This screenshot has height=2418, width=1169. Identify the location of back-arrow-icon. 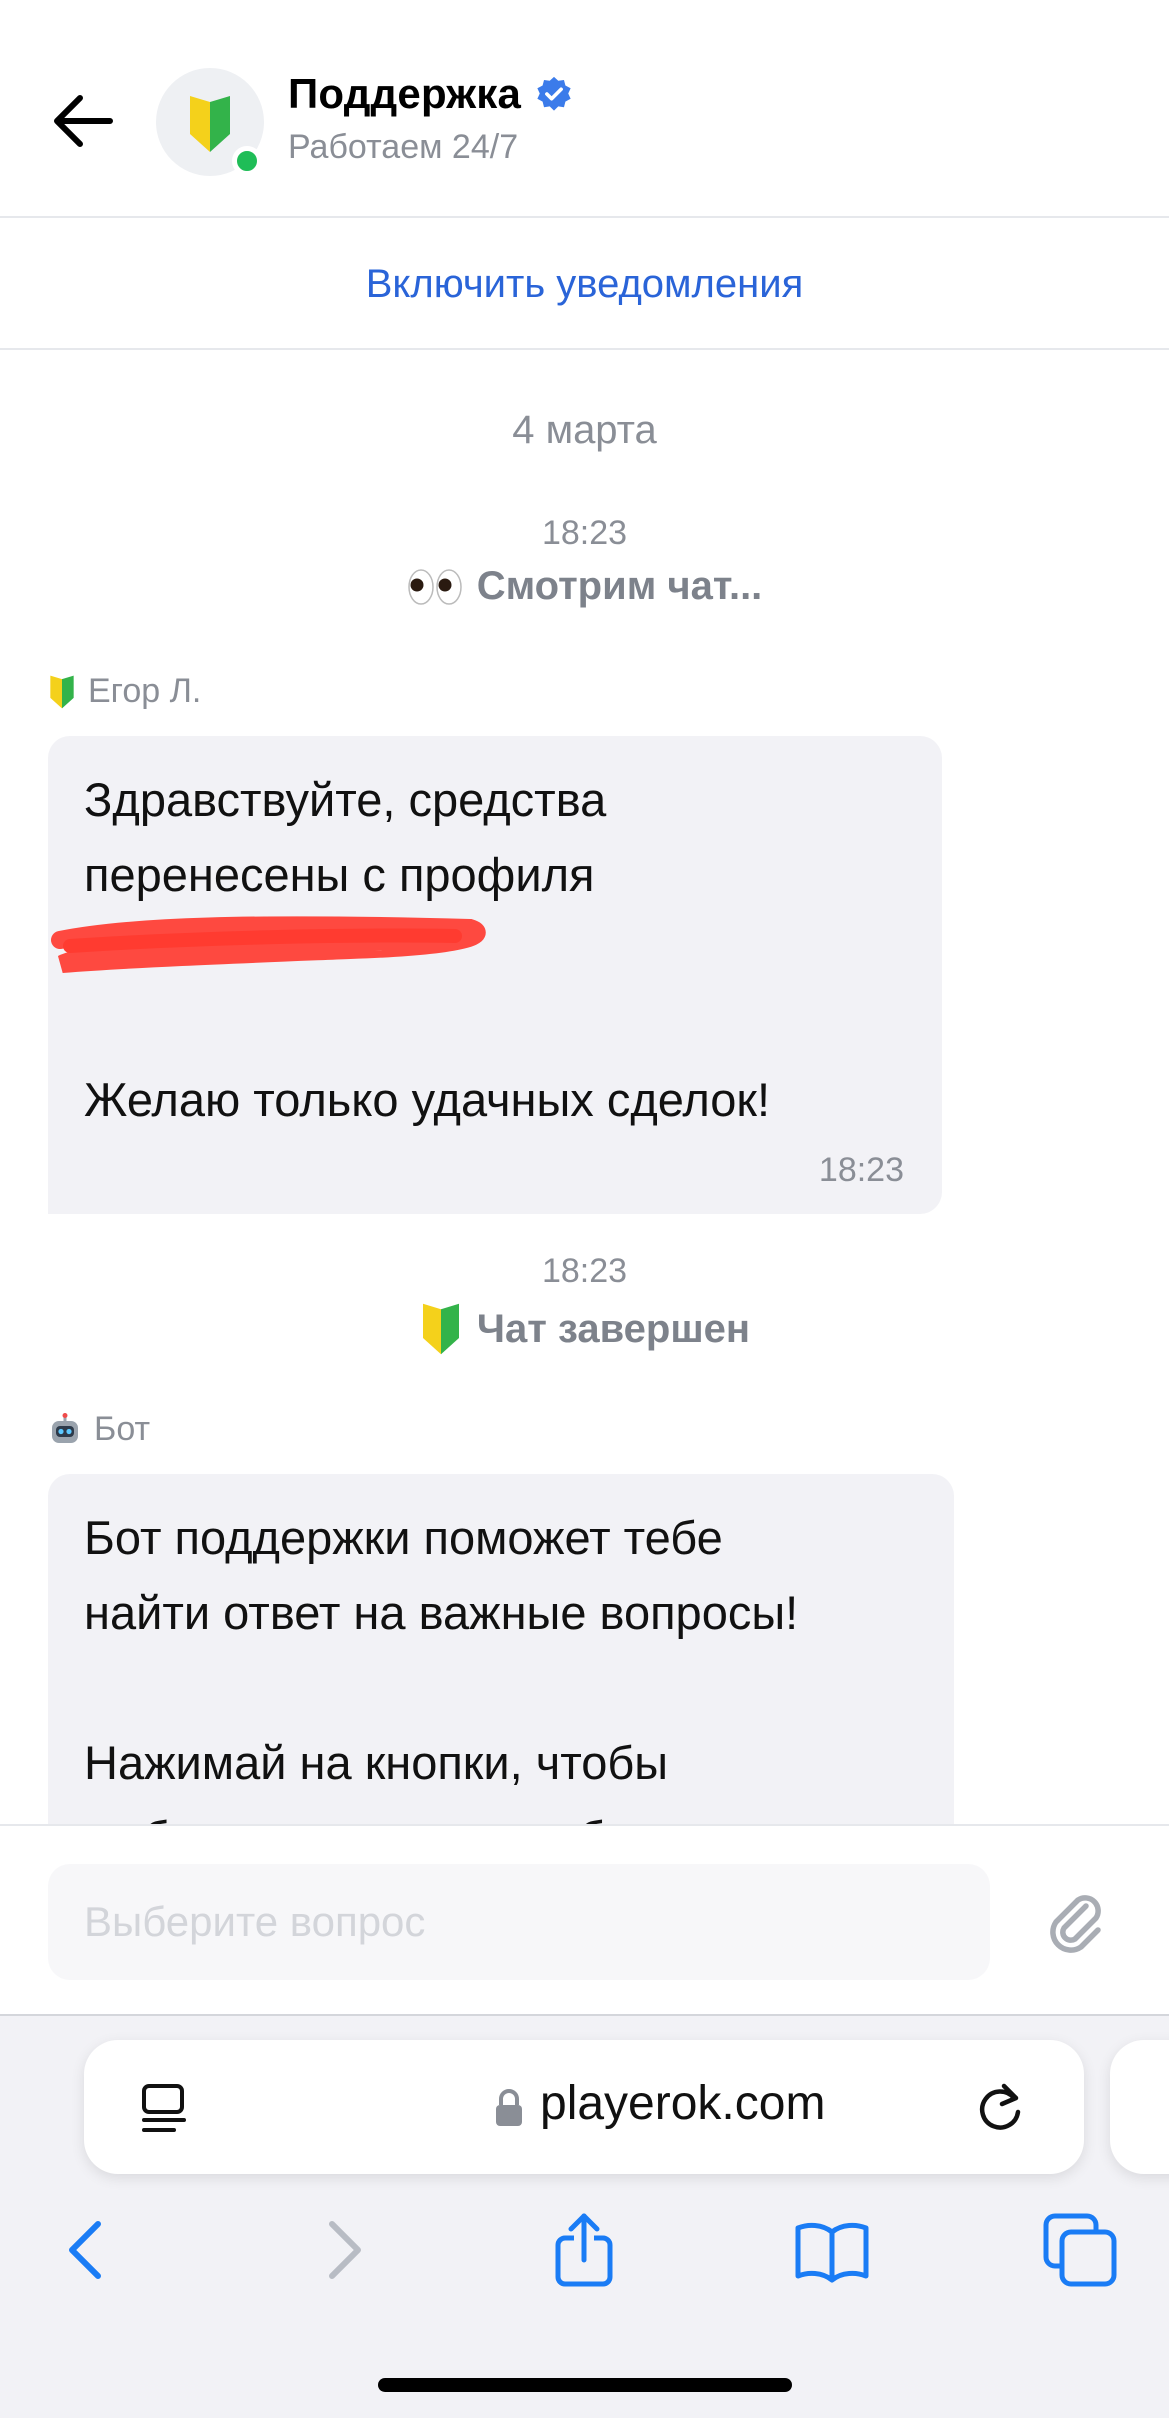
(83, 121).